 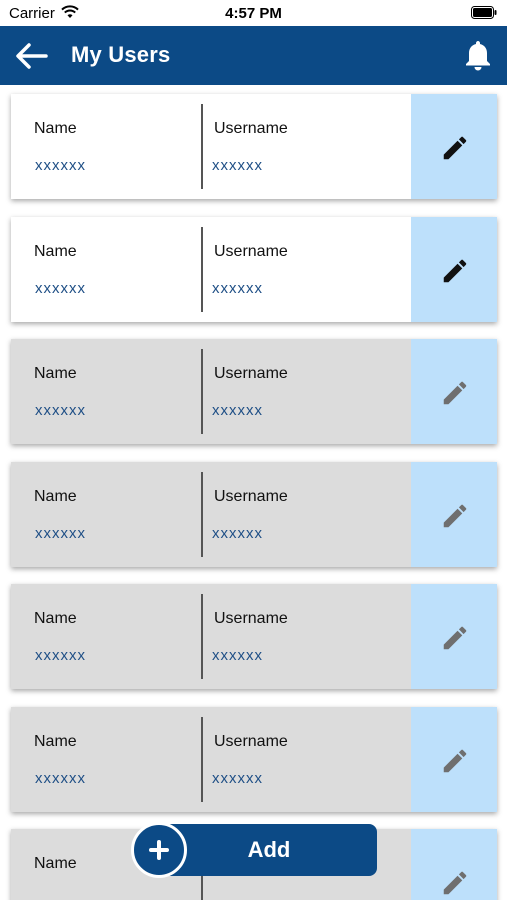 I want to click on plus-icon, so click(x=159, y=850).